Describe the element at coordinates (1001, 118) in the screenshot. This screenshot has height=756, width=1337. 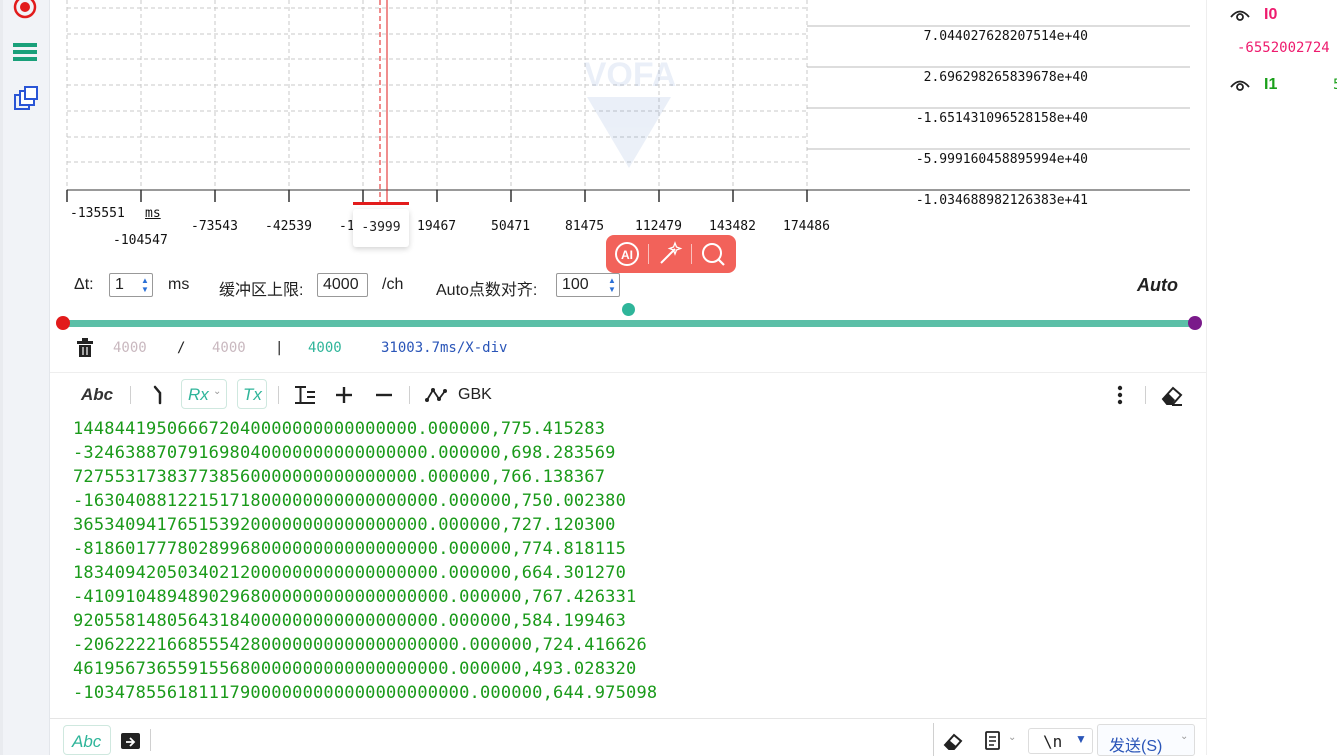
I see `y-tick: -1.651431096528158e+40` at that location.